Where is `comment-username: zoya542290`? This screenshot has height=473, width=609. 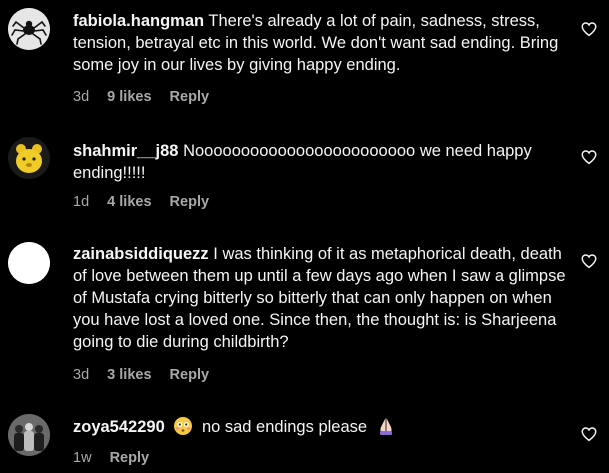 comment-username: zoya542290 is located at coordinates (119, 427).